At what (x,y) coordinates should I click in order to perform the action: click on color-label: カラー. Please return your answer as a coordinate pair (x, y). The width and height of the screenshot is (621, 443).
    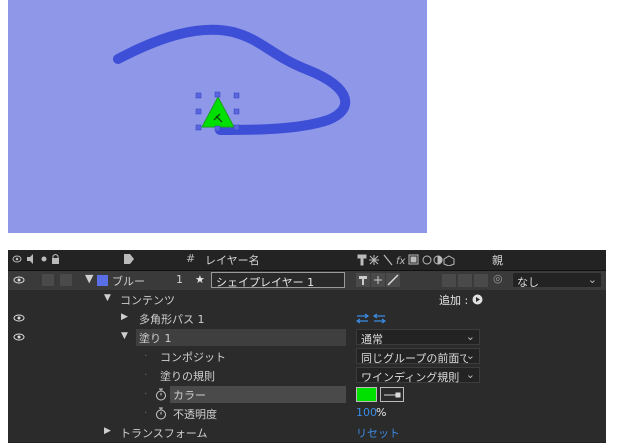
    Looking at the image, I should click on (189, 395).